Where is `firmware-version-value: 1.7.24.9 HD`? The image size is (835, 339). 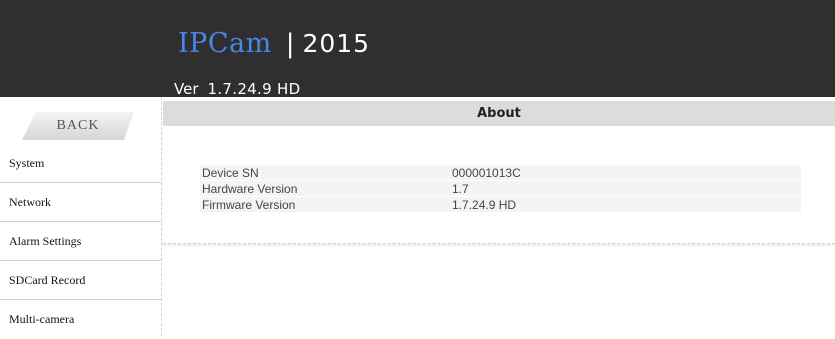
firmware-version-value: 1.7.24.9 HD is located at coordinates (484, 204).